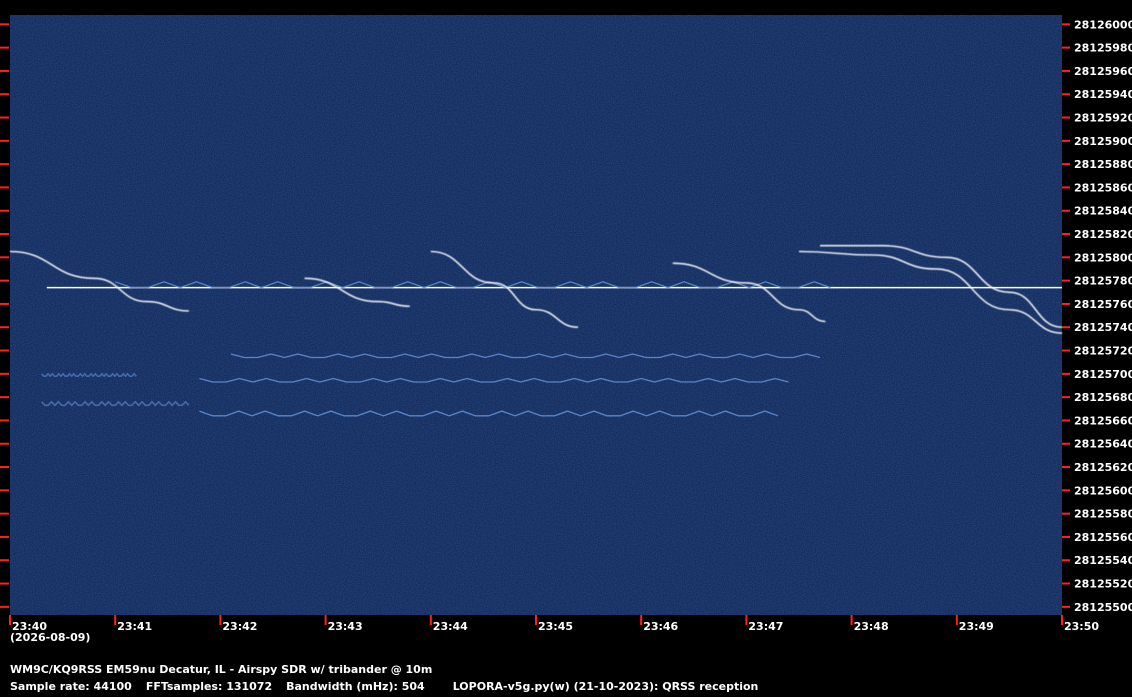 The width and height of the screenshot is (1132, 697). I want to click on y-tick-label: 28125860, so click(1103, 187).